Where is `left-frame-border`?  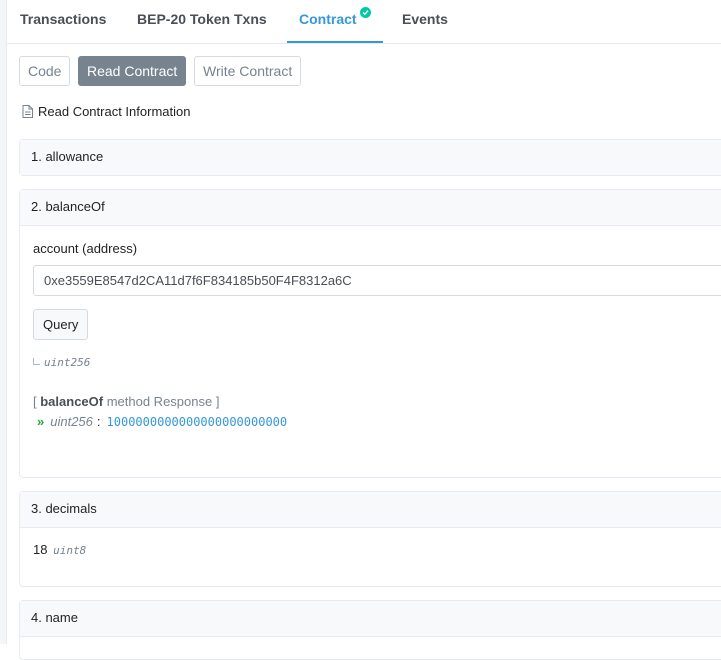 left-frame-border is located at coordinates (3, 322).